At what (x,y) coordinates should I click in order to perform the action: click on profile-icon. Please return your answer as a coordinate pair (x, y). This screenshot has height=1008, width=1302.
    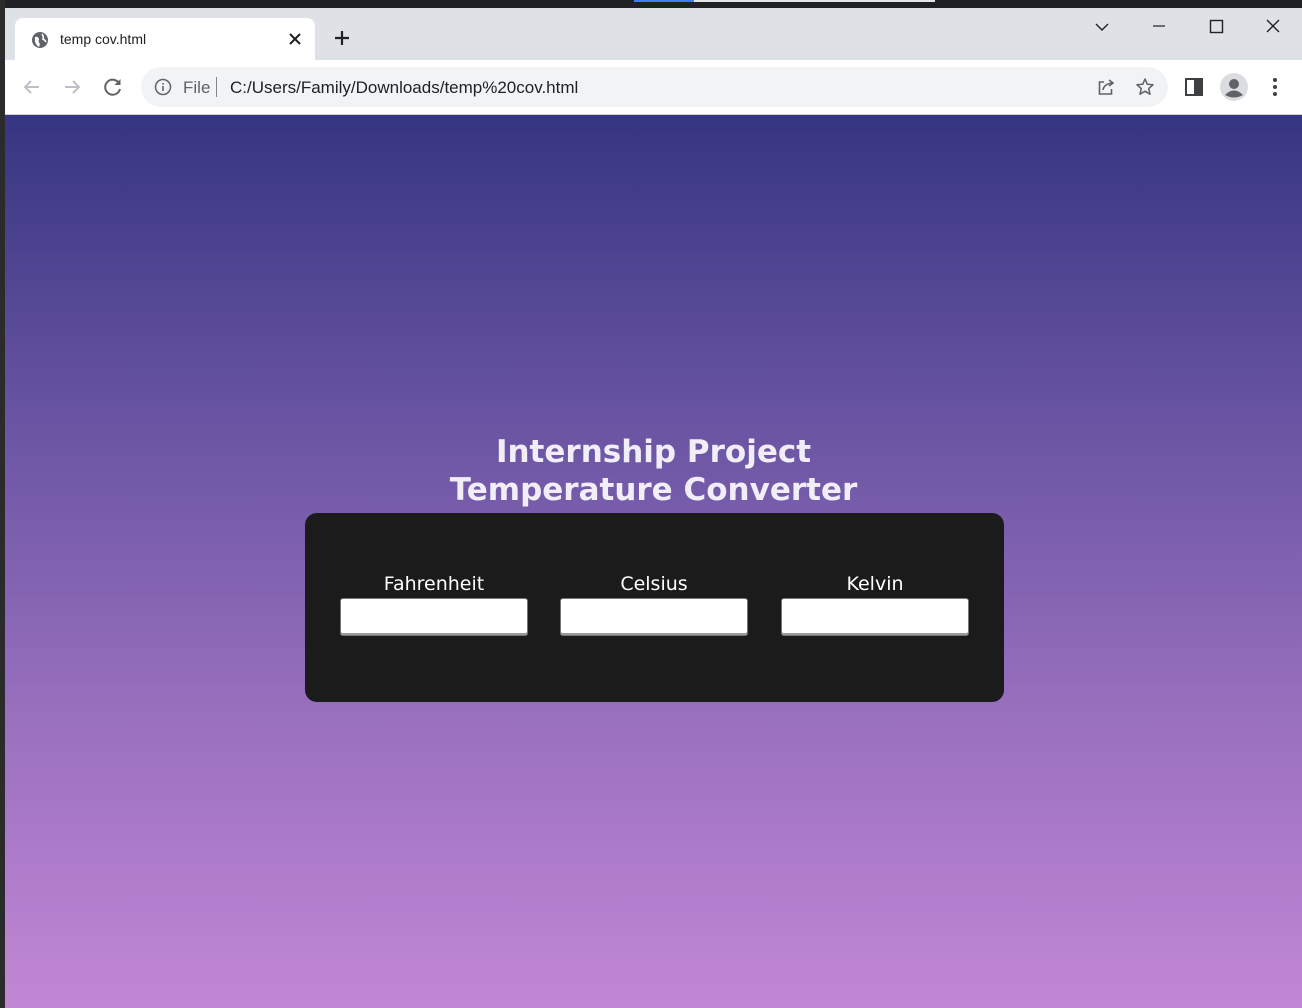
    Looking at the image, I should click on (1234, 87).